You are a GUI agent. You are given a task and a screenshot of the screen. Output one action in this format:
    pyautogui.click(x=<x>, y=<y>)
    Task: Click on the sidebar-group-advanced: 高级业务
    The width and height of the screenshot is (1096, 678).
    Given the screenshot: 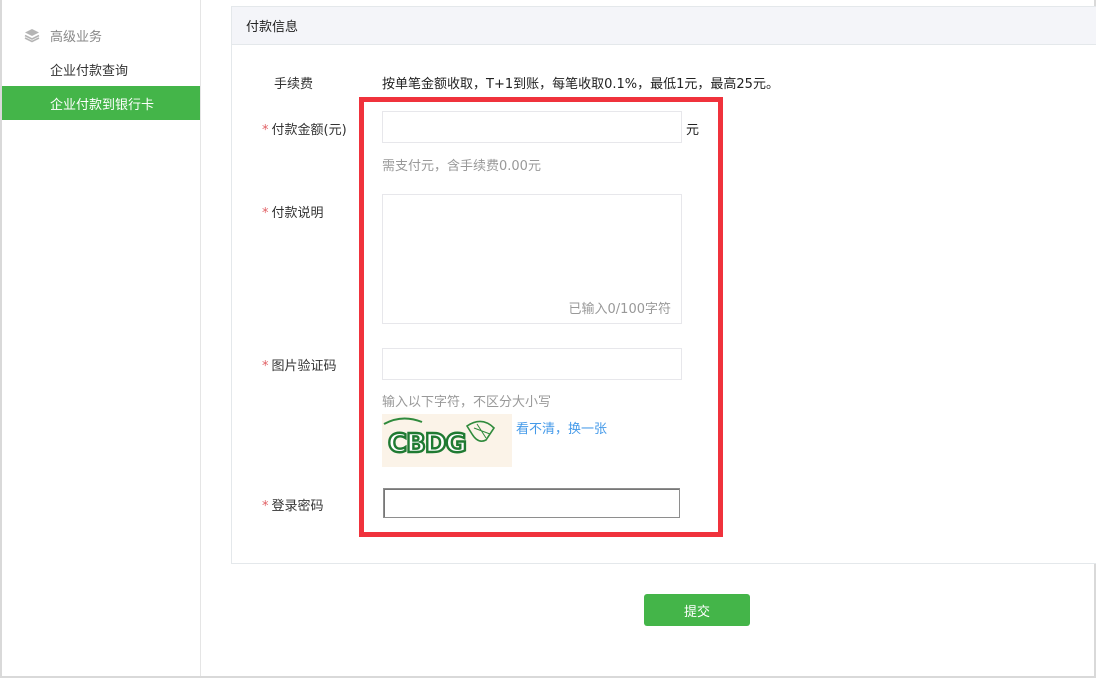 What is the action you would take?
    pyautogui.click(x=101, y=35)
    